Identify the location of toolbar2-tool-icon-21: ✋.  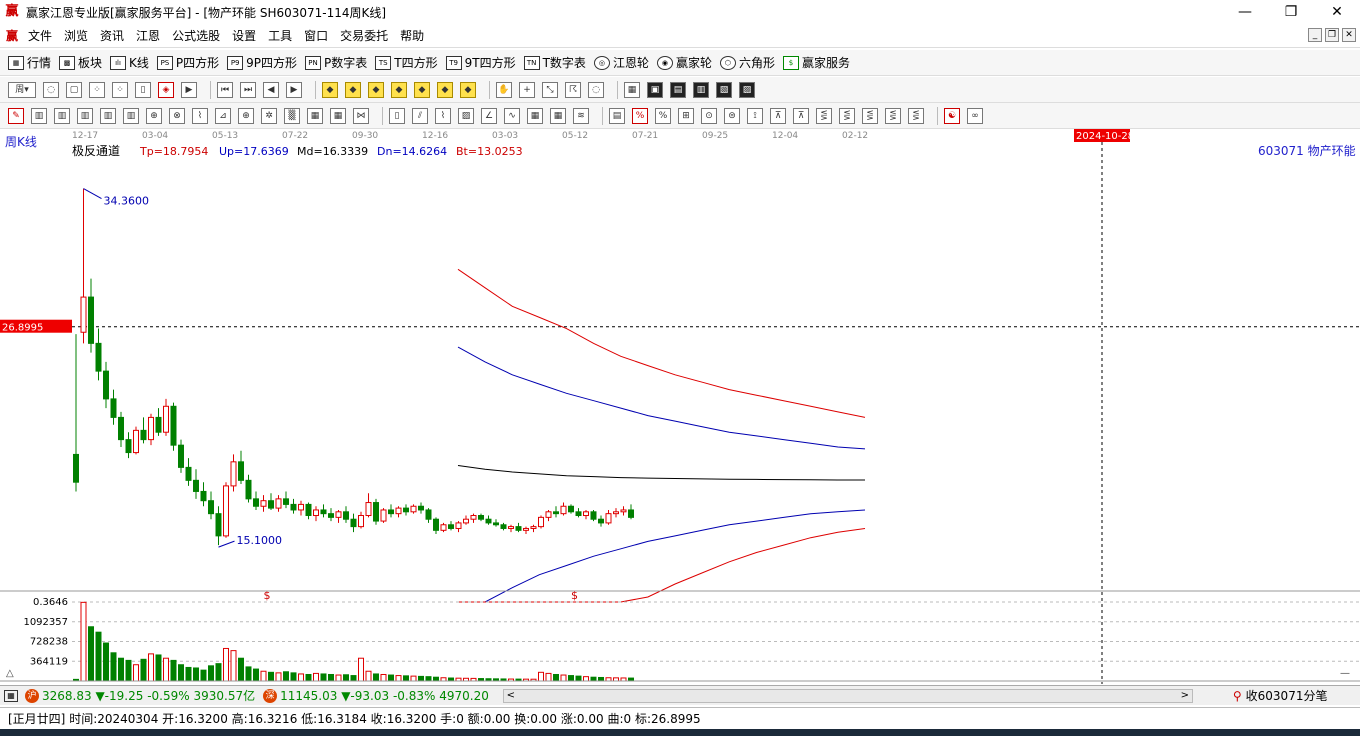
(504, 89).